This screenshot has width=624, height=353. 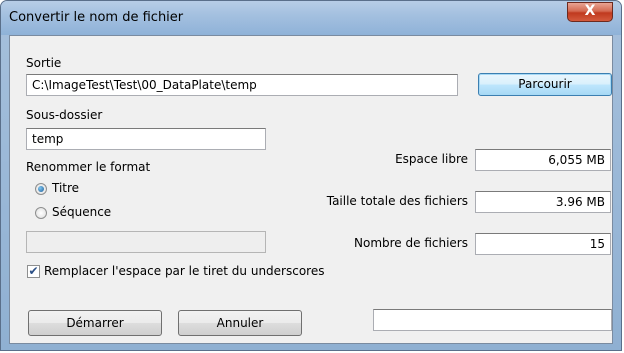 I want to click on radio-title-label: Titre, so click(x=65, y=188).